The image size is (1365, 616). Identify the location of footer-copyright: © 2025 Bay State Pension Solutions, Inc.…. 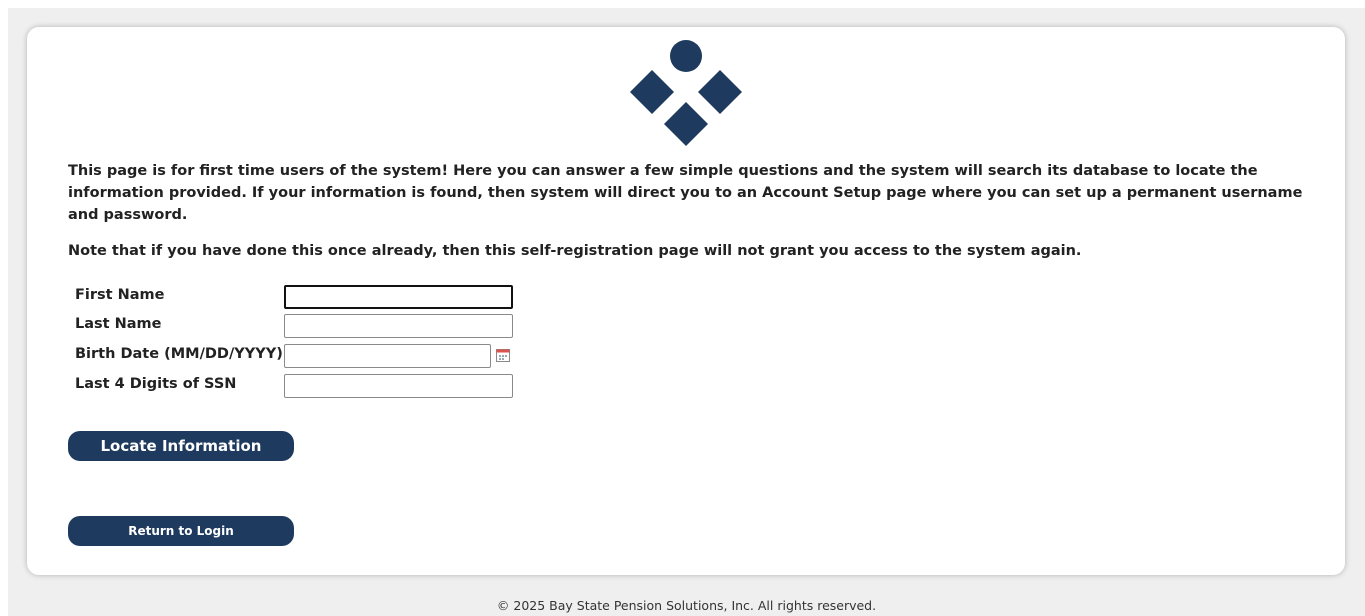
(686, 605).